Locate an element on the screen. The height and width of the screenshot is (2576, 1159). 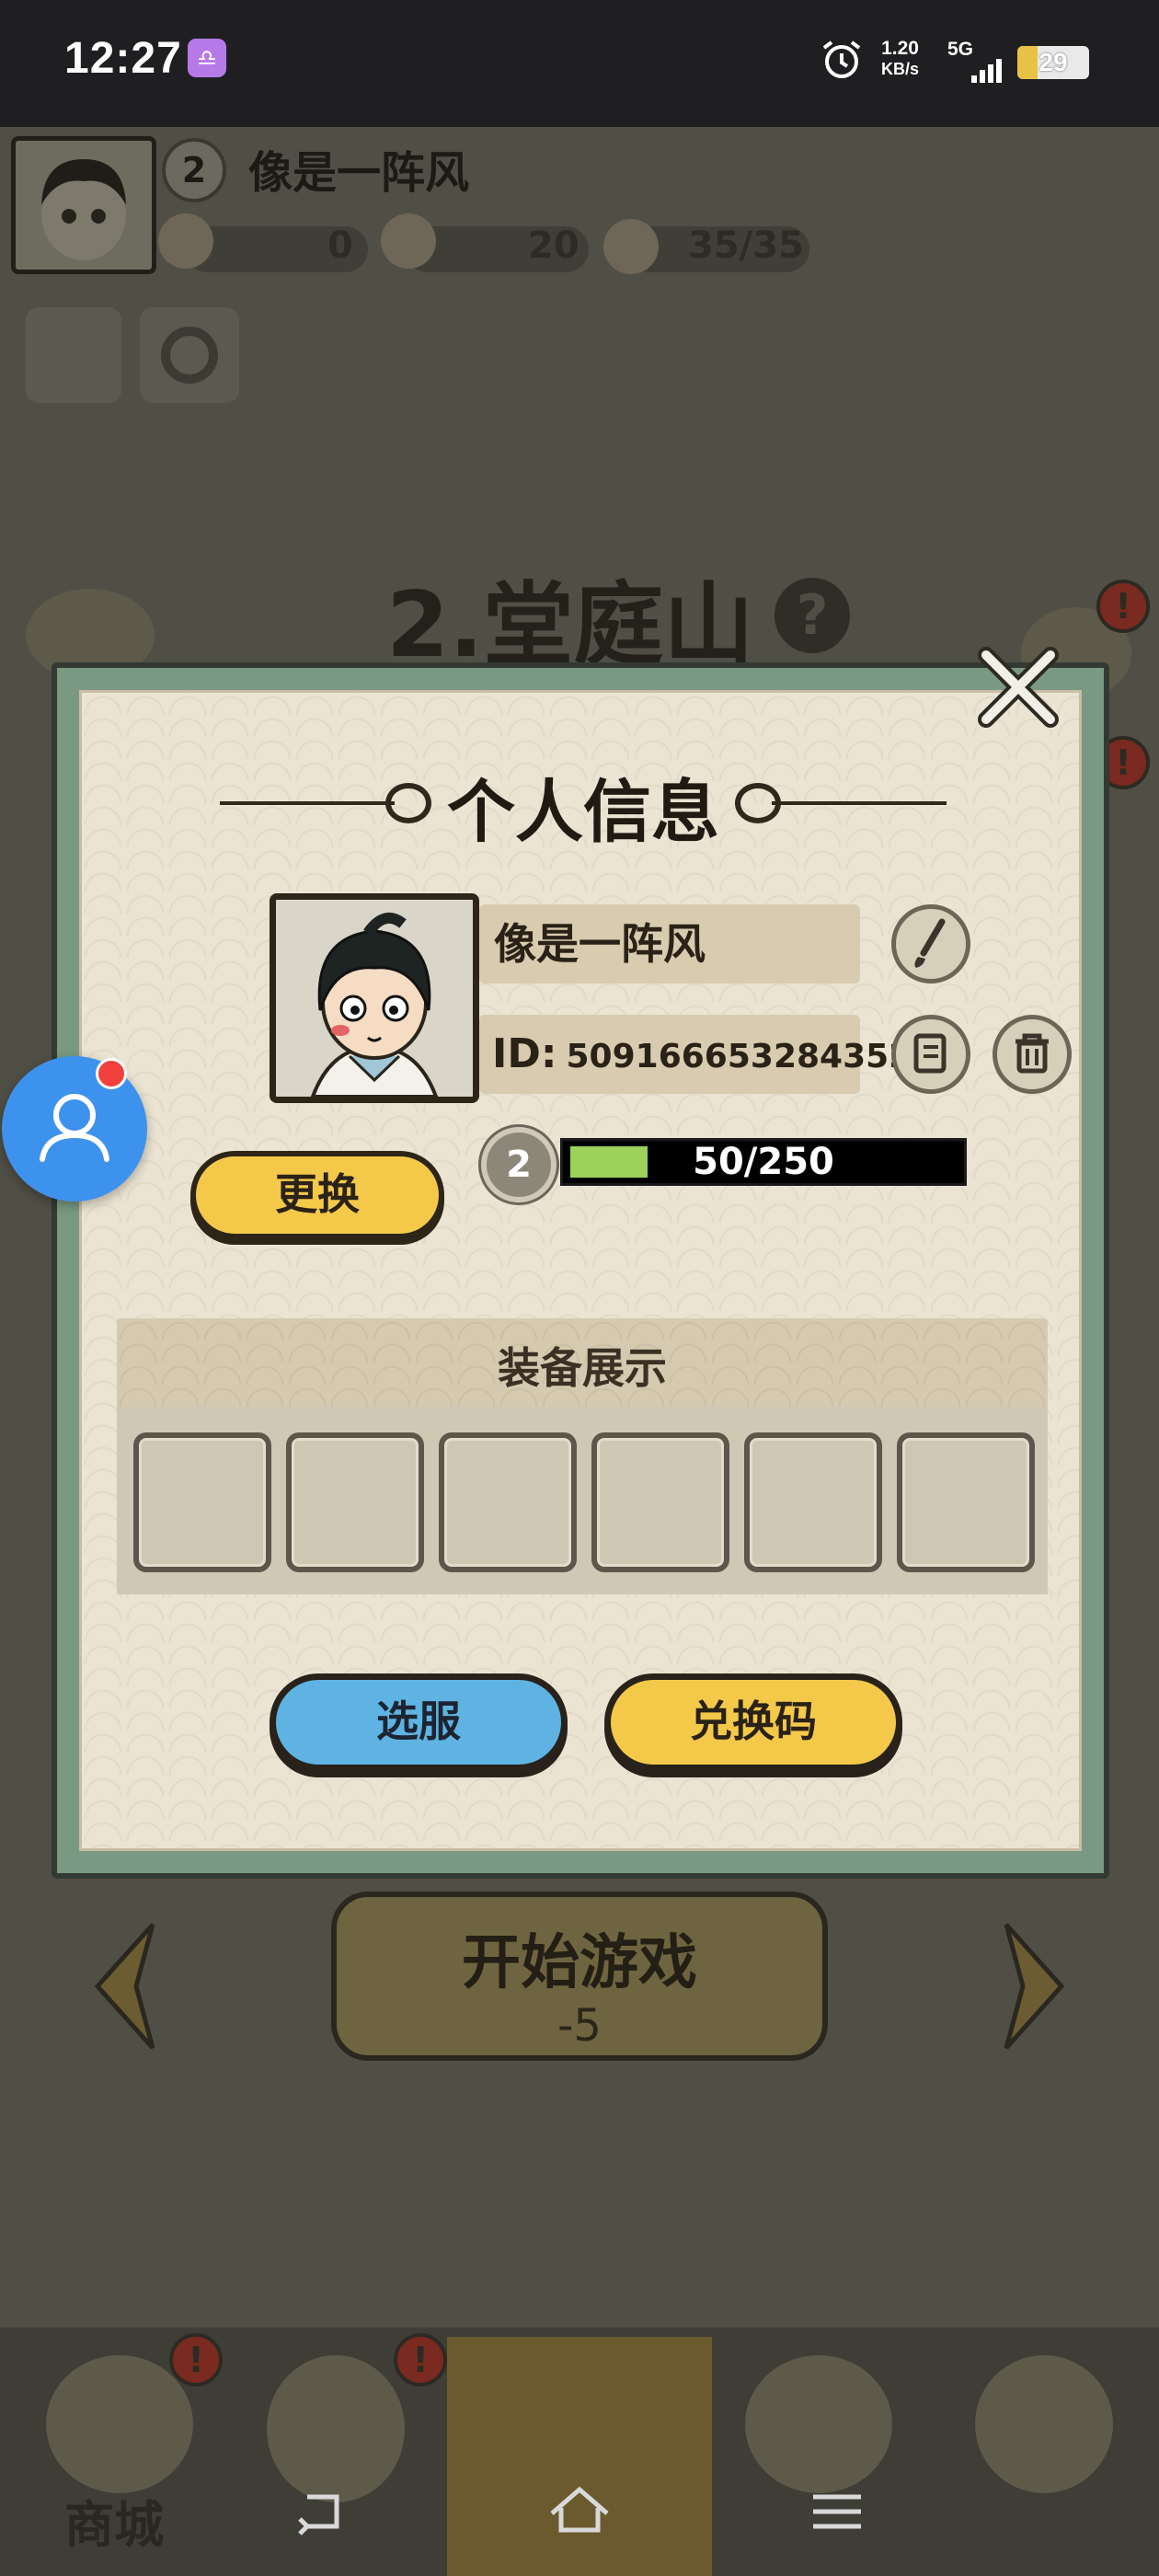
equipment-panel: 装备展示 is located at coordinates (582, 1456).